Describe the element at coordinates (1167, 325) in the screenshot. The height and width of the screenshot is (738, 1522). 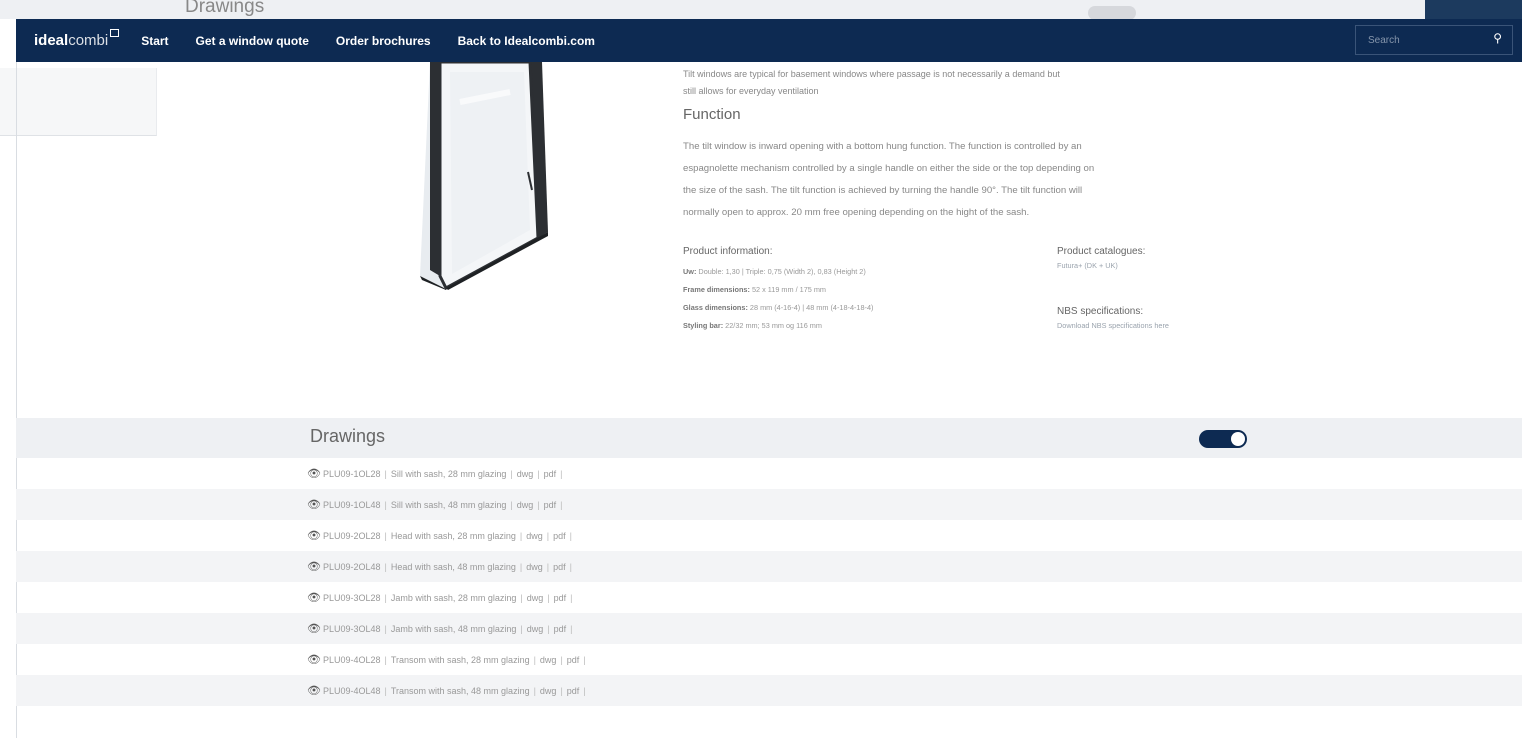
I see `nbs-download-link: Download NBS specifications here` at that location.